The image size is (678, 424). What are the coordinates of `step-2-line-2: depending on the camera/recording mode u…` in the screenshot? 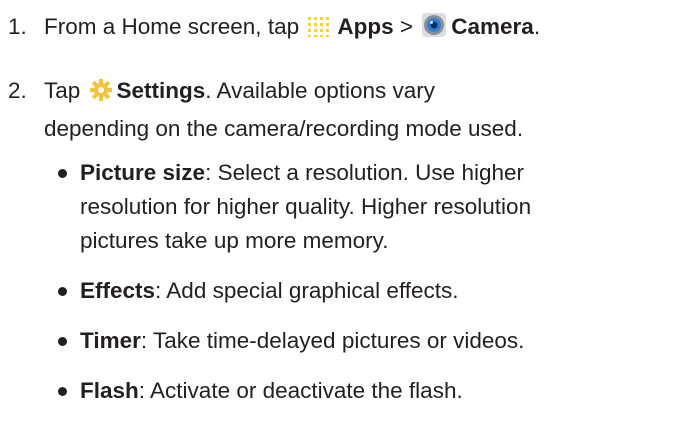 It's located at (284, 128).